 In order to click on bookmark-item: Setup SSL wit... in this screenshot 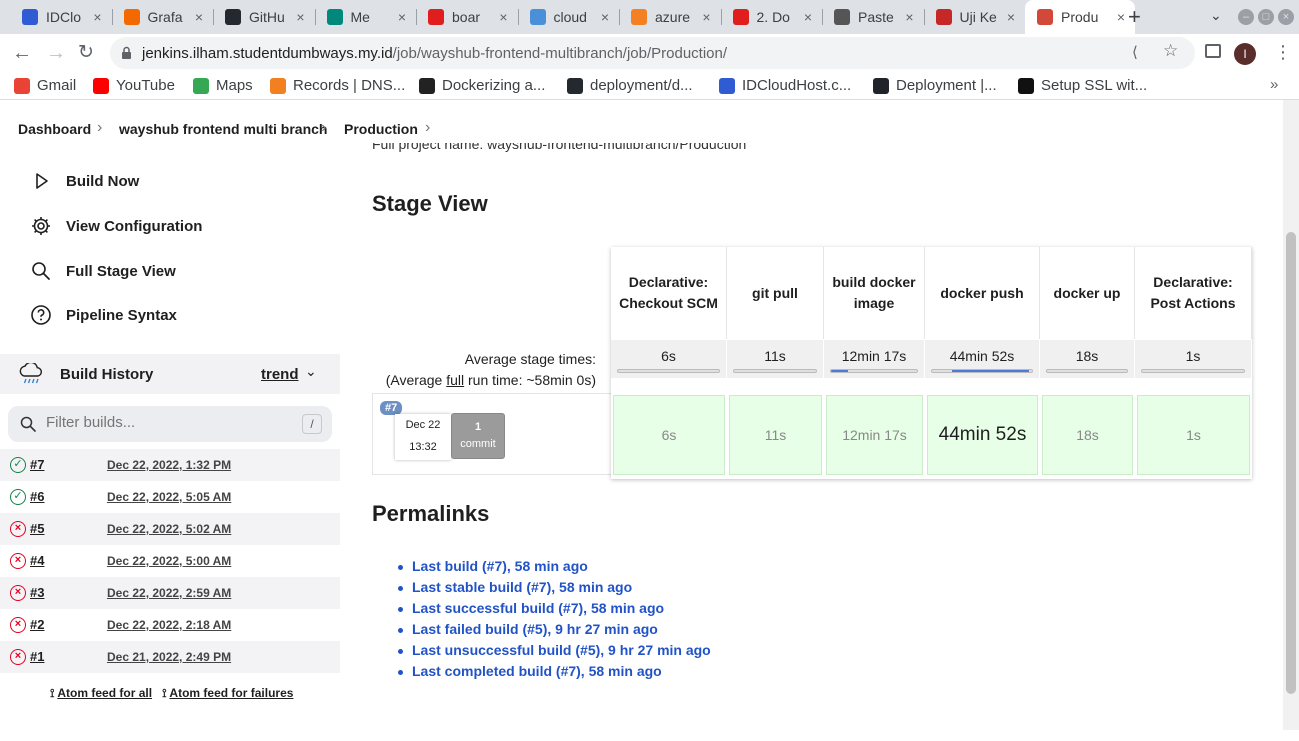, I will do `click(1082, 85)`.